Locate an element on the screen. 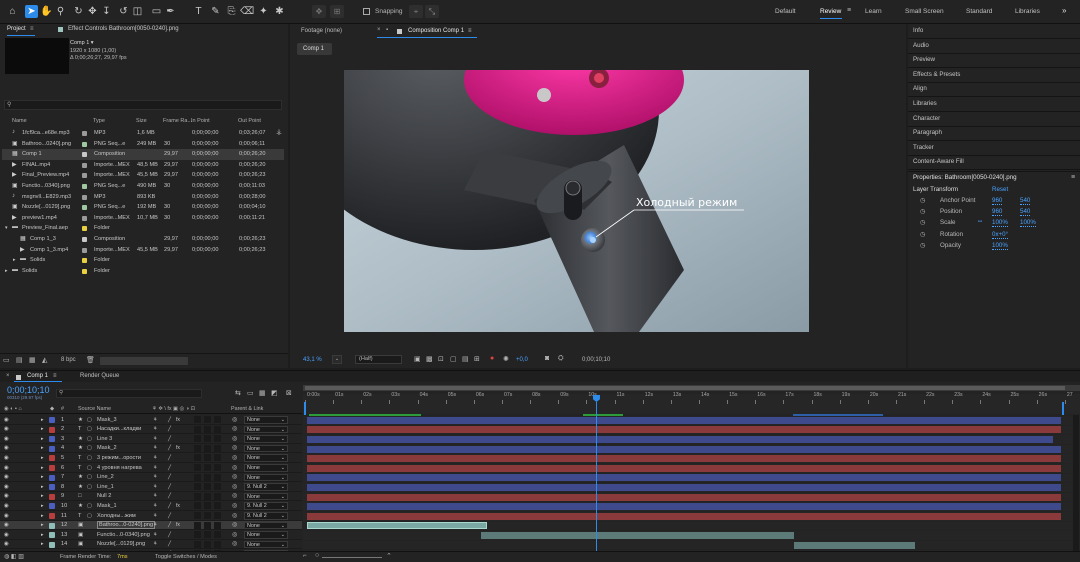 The image size is (1080, 562). disclosure-triangle-icon: ▸ is located at coordinates (6, 271).